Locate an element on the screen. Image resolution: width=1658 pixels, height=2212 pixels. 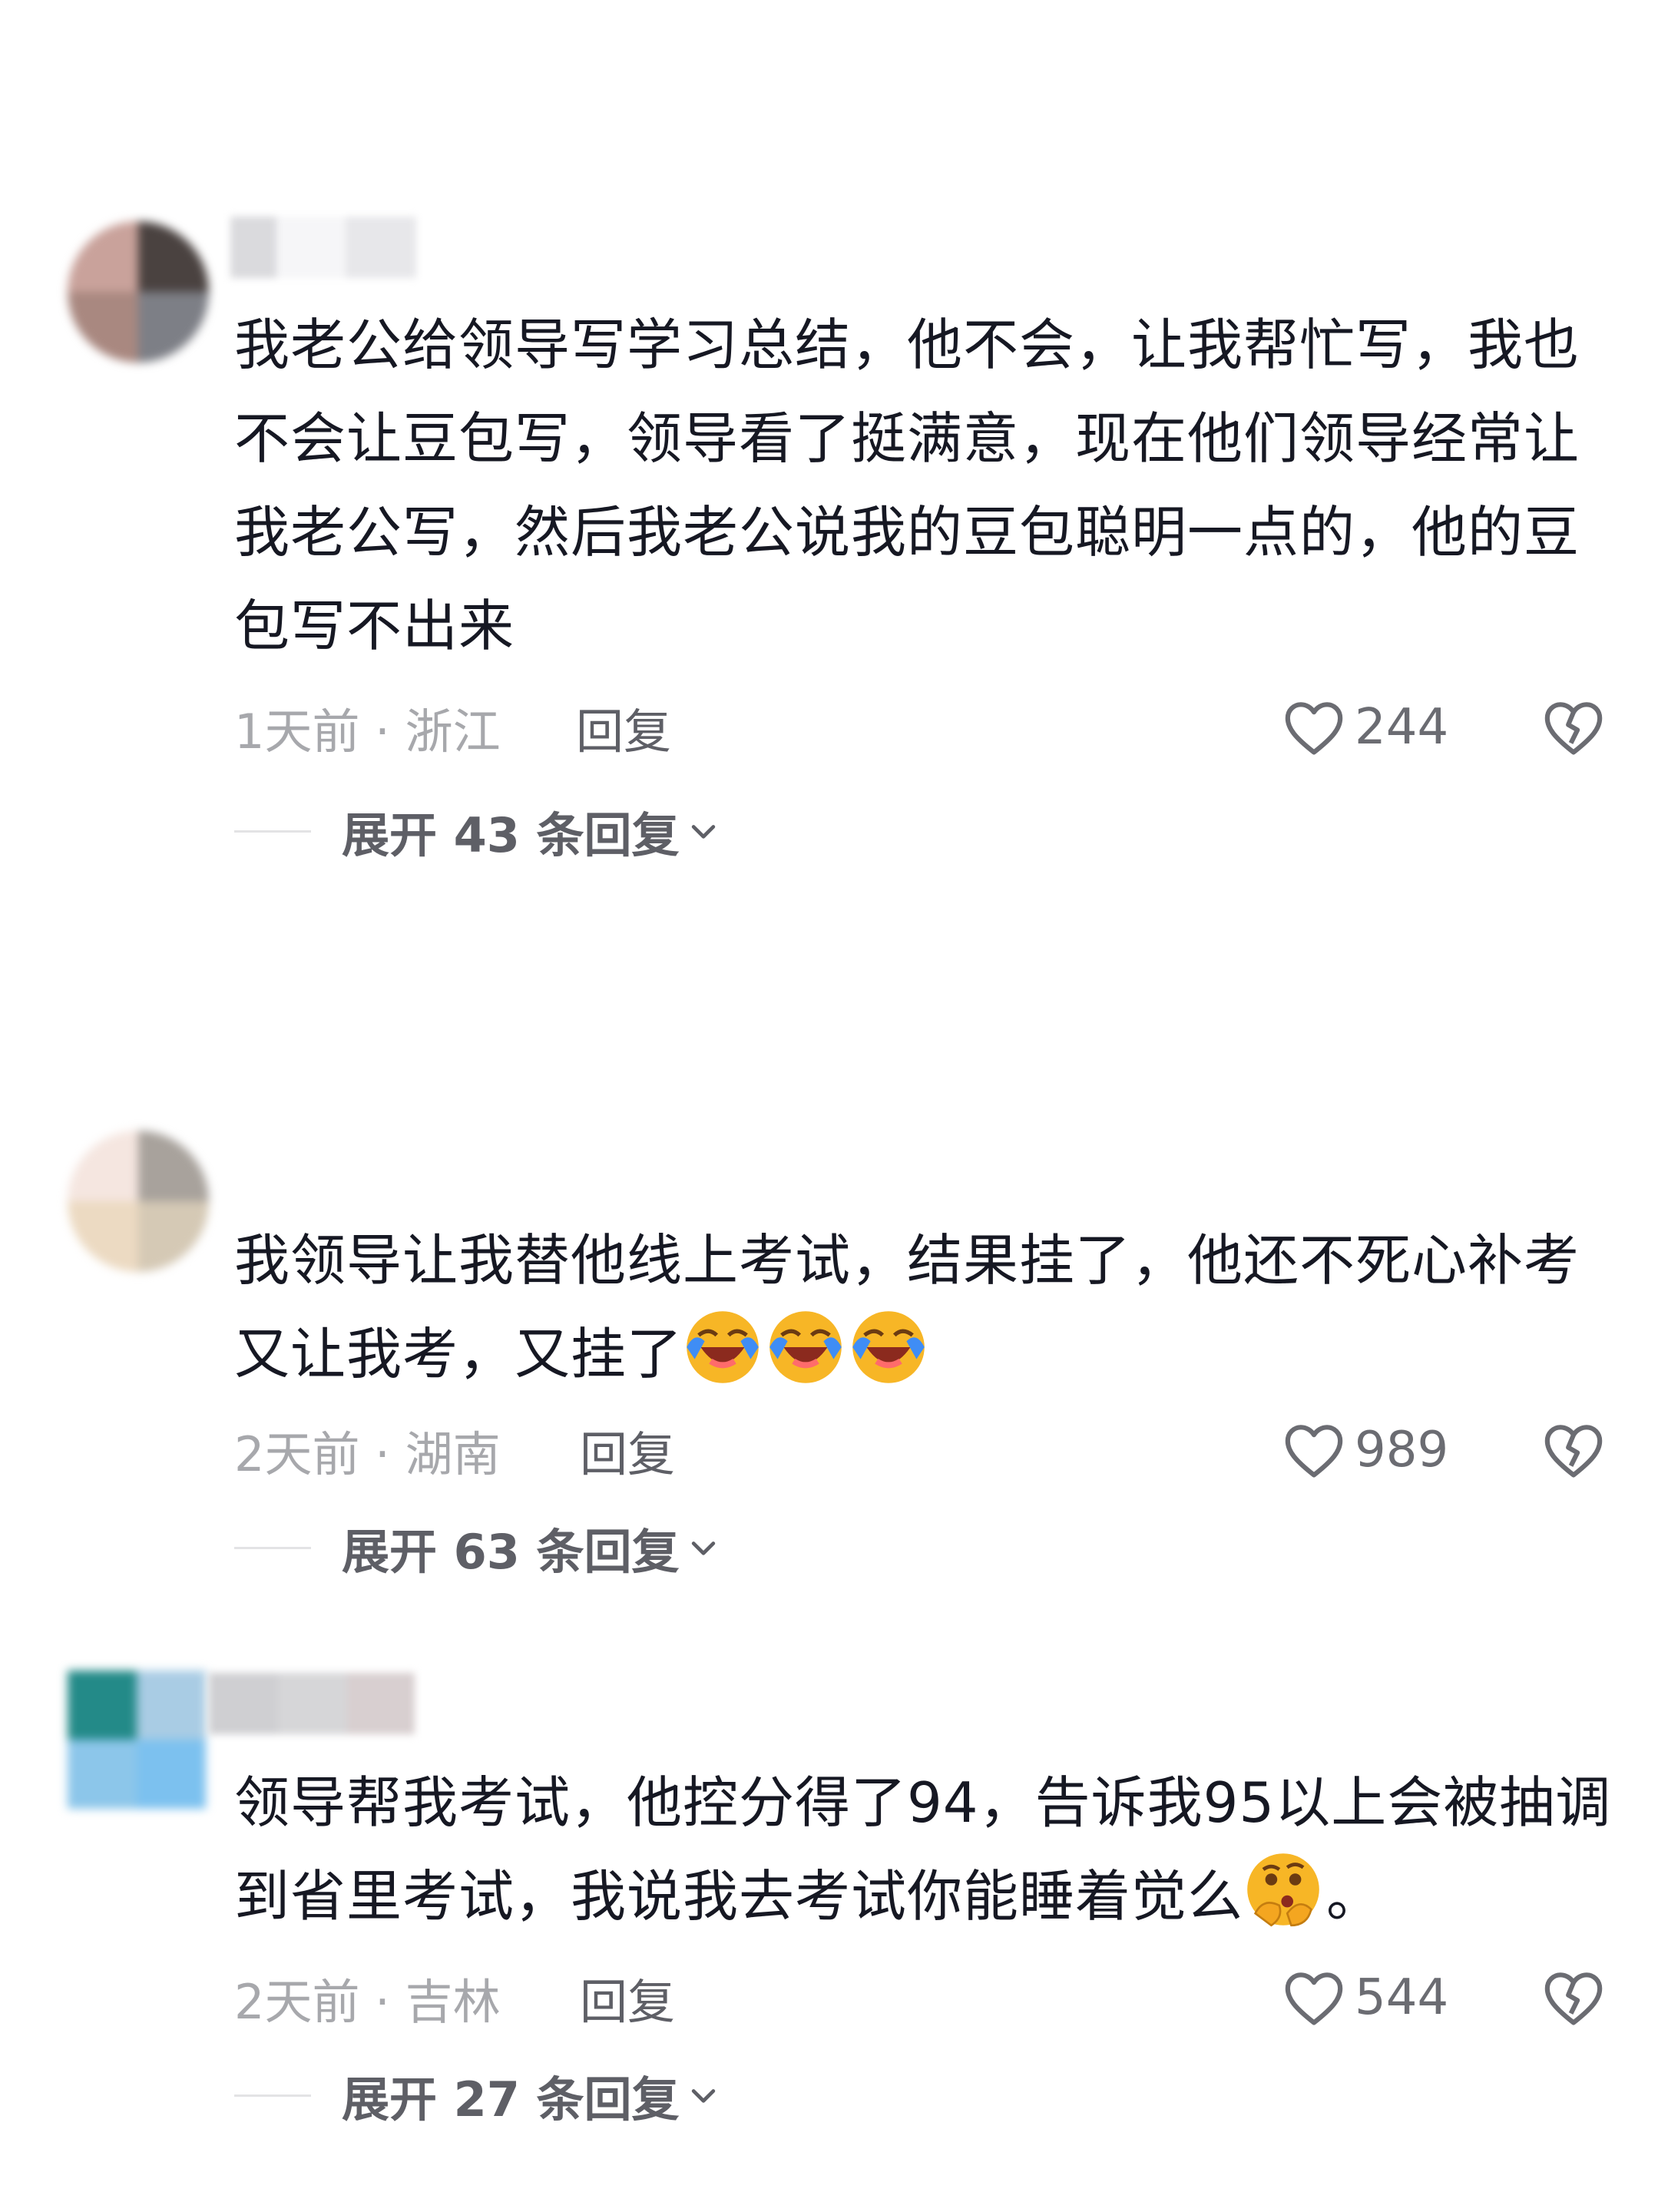
like-button: 544 is located at coordinates (1365, 1998).